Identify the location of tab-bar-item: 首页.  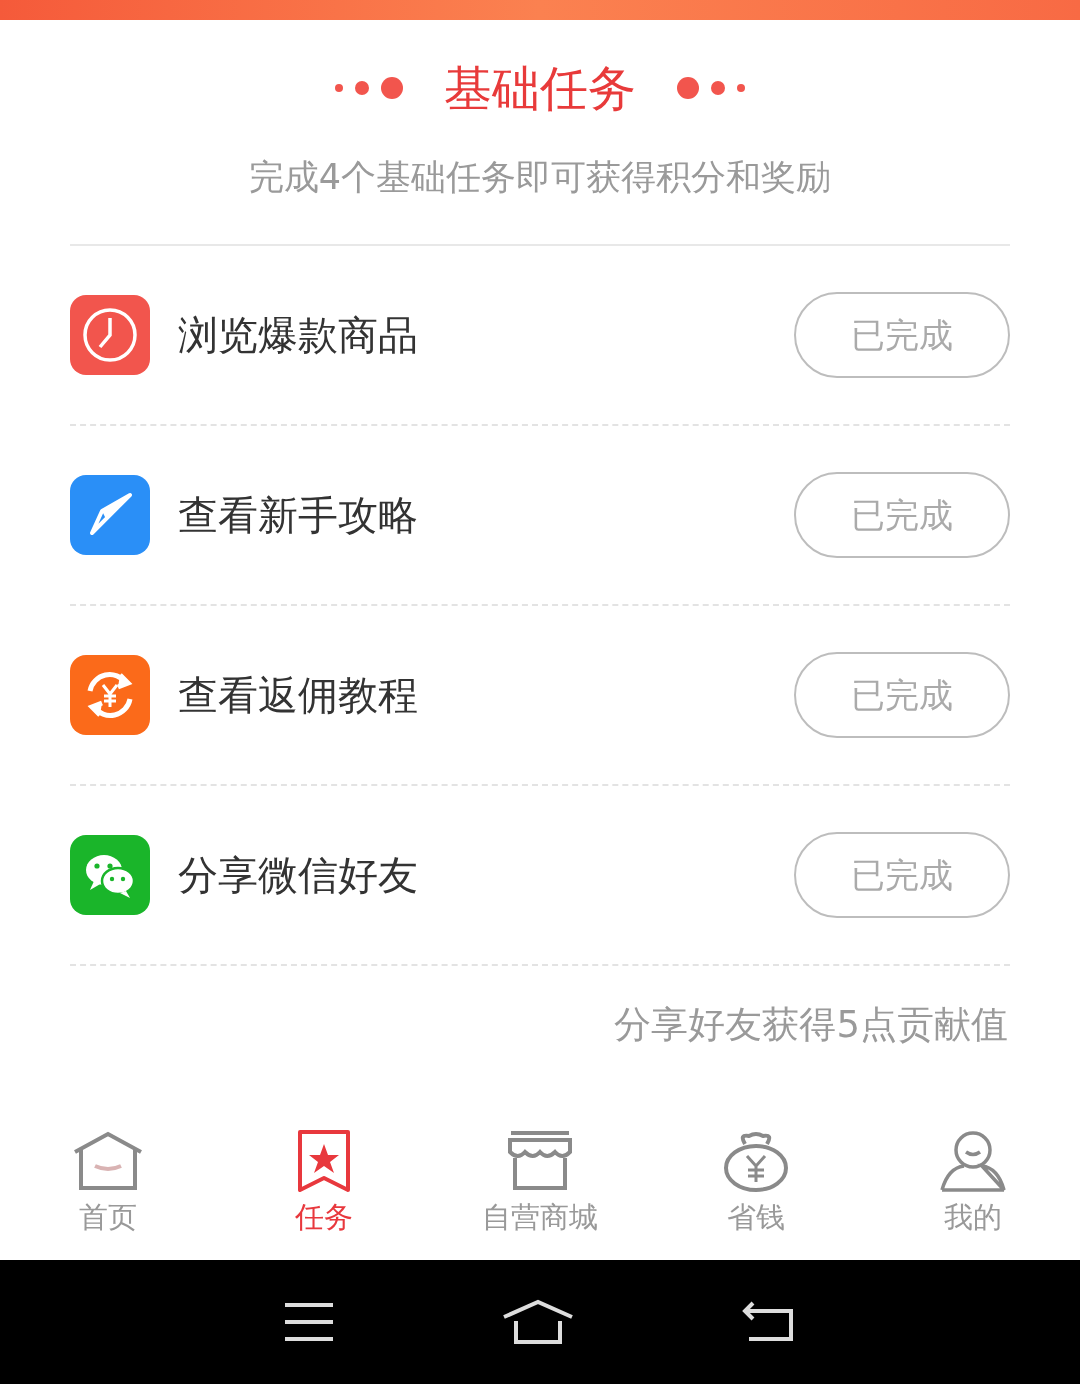
(107, 1185).